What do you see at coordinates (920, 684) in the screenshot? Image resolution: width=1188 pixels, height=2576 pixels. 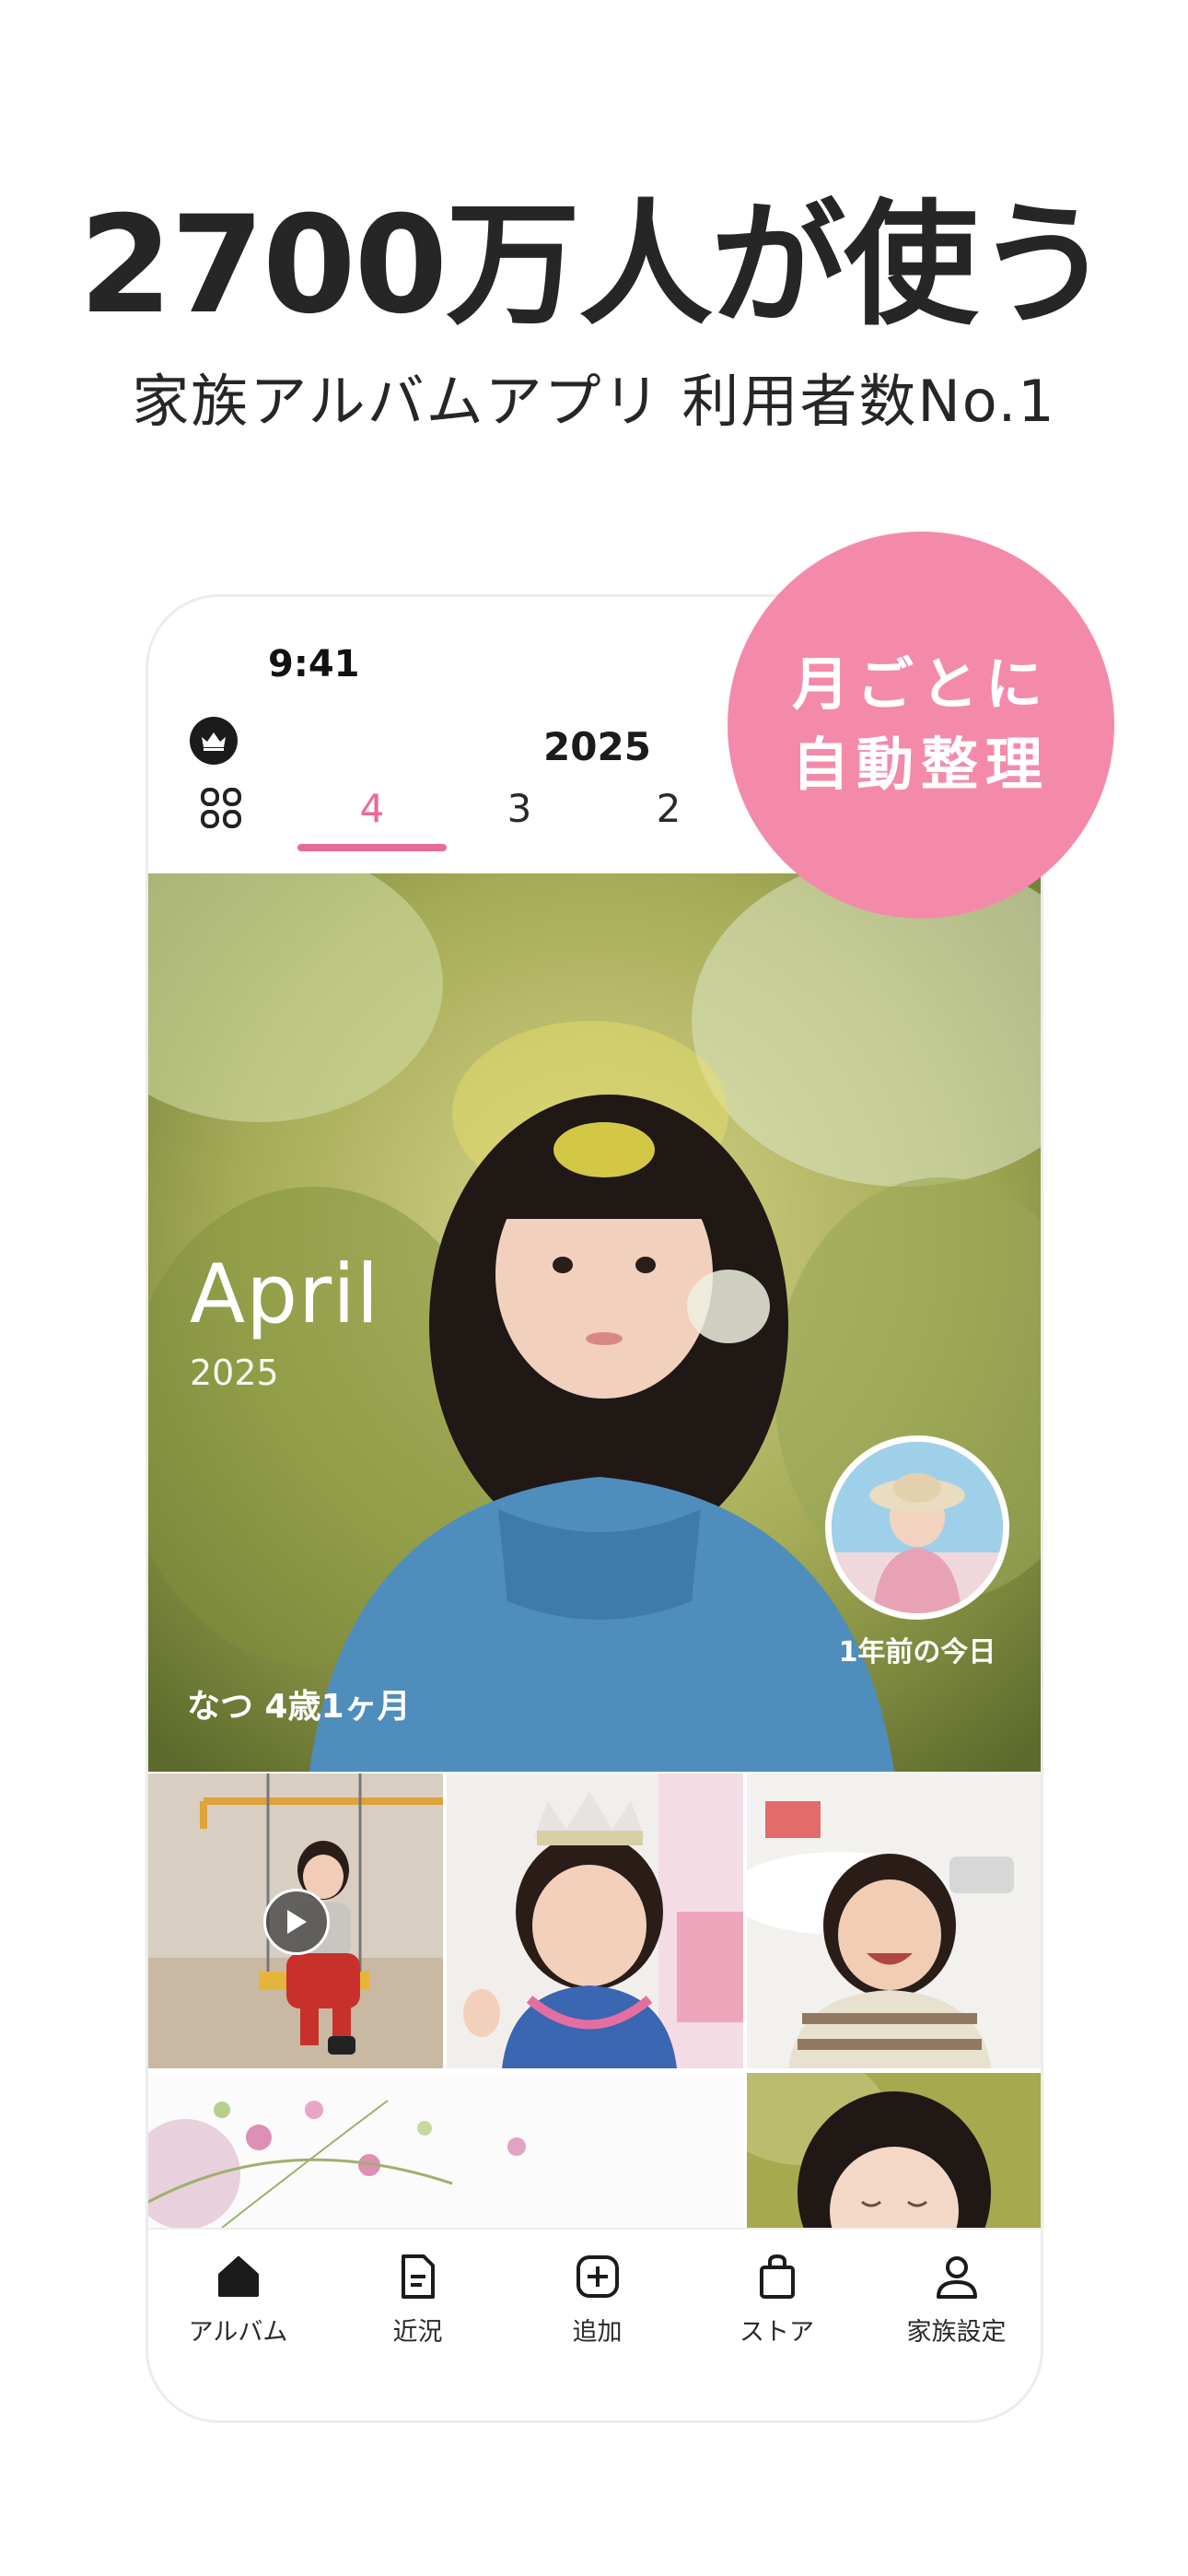 I see `feature-badge-line1: 月ごとに` at bounding box center [920, 684].